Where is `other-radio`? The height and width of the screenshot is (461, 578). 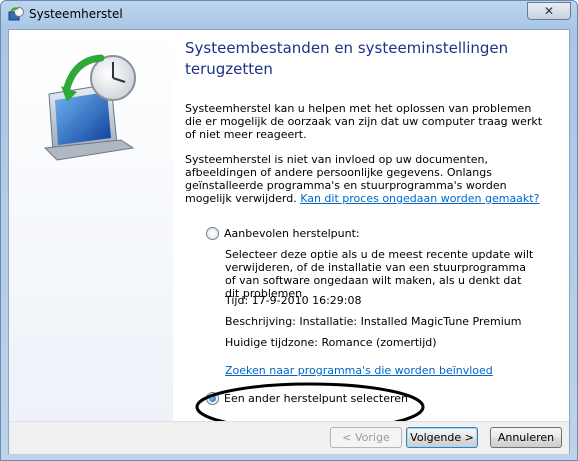
other-radio is located at coordinates (212, 398).